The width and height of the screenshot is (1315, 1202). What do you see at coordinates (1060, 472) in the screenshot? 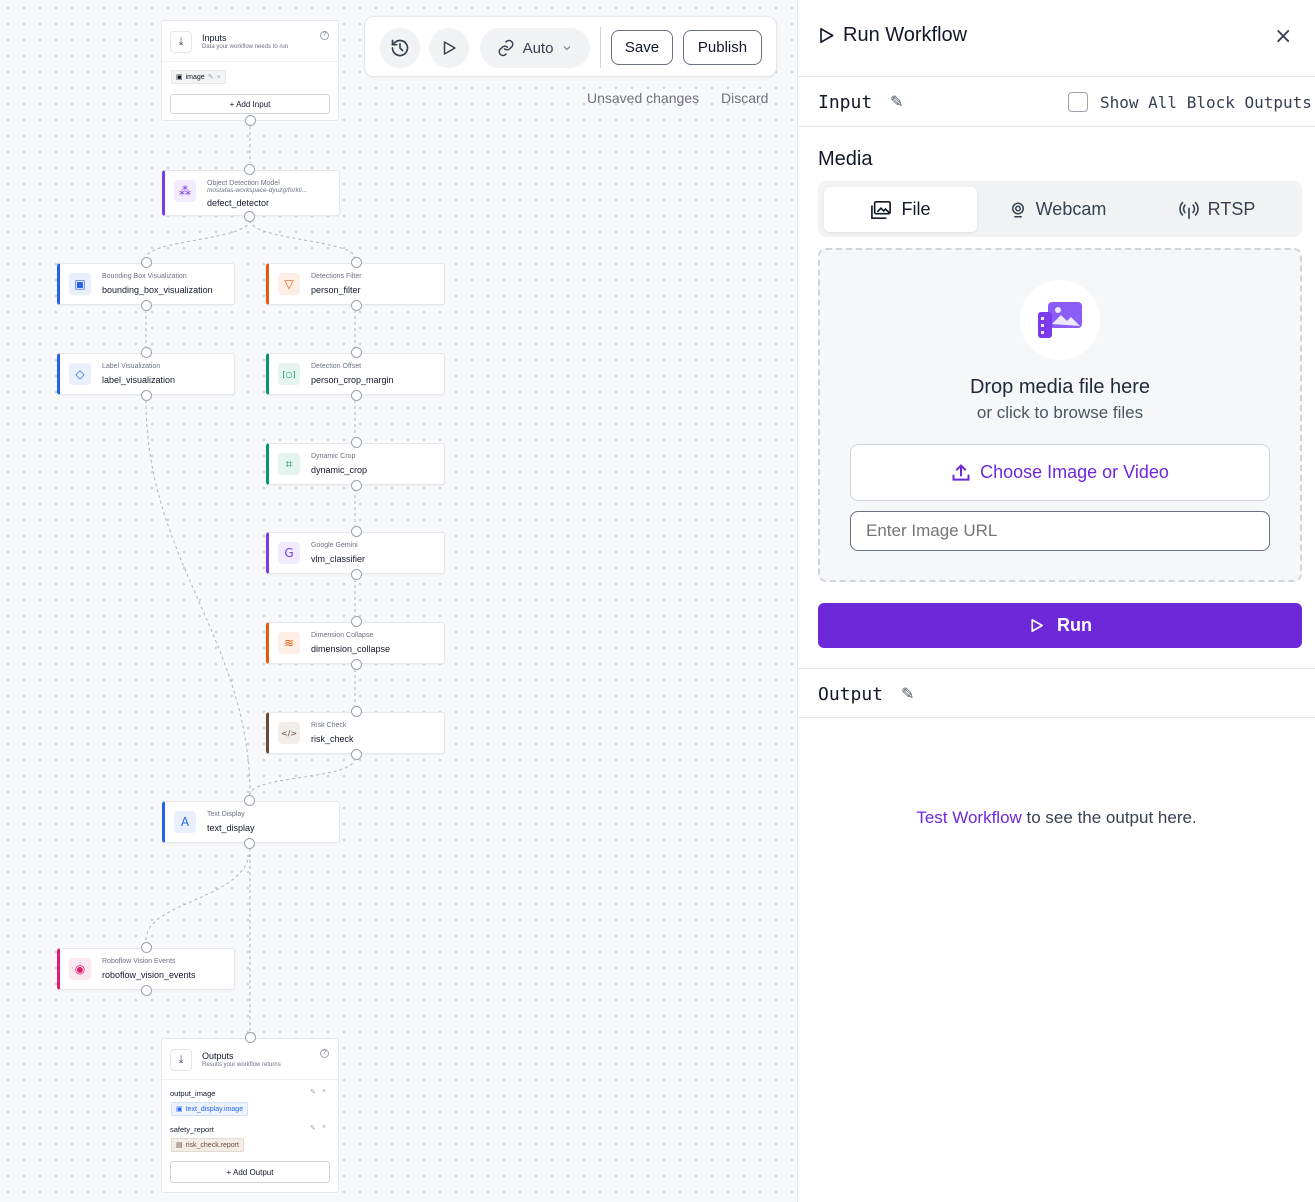
I see `choose-media-button: Choose Image or Video` at bounding box center [1060, 472].